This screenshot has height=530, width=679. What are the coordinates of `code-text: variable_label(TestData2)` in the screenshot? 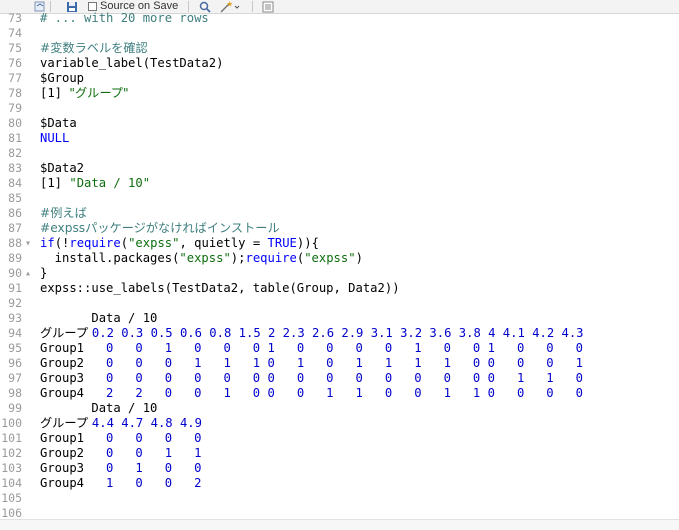 It's located at (131, 63).